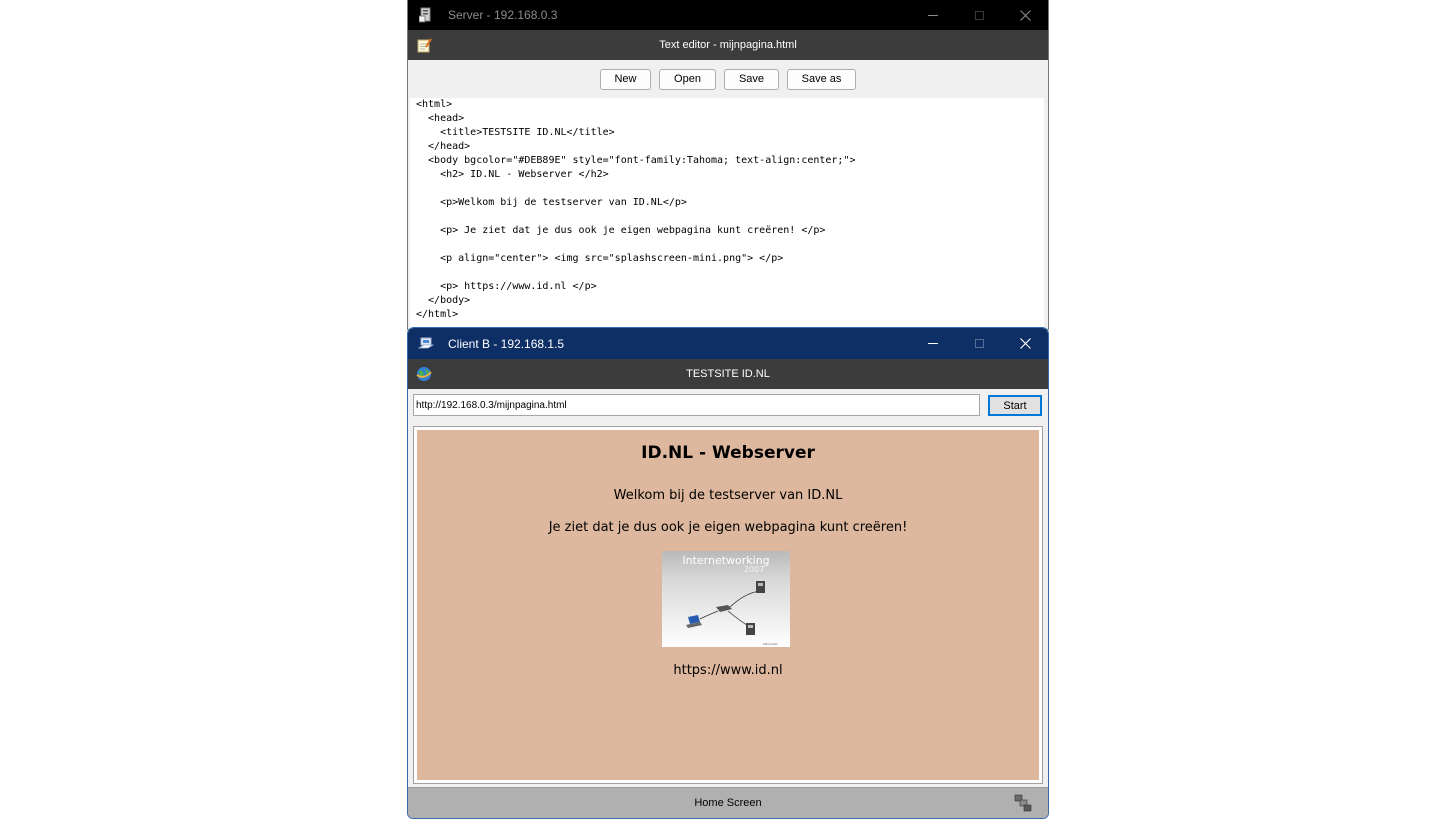  Describe the element at coordinates (770, 644) in the screenshot. I see `svg-text: Idbrucken` at that location.